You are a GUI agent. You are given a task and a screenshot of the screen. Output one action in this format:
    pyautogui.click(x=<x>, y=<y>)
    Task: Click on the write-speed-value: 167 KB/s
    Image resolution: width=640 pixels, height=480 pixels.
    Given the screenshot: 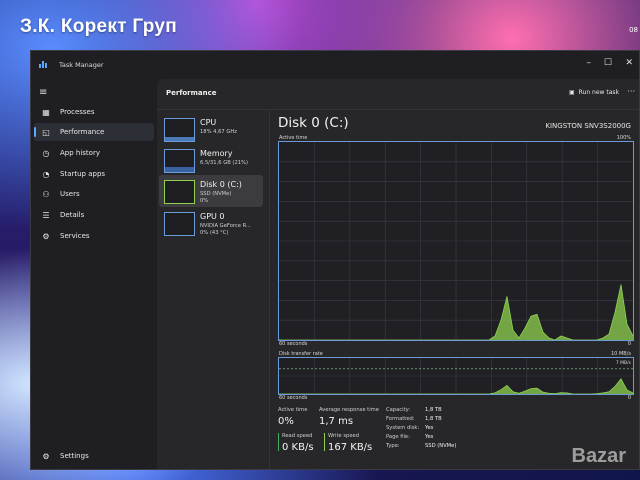 What is the action you would take?
    pyautogui.click(x=350, y=447)
    